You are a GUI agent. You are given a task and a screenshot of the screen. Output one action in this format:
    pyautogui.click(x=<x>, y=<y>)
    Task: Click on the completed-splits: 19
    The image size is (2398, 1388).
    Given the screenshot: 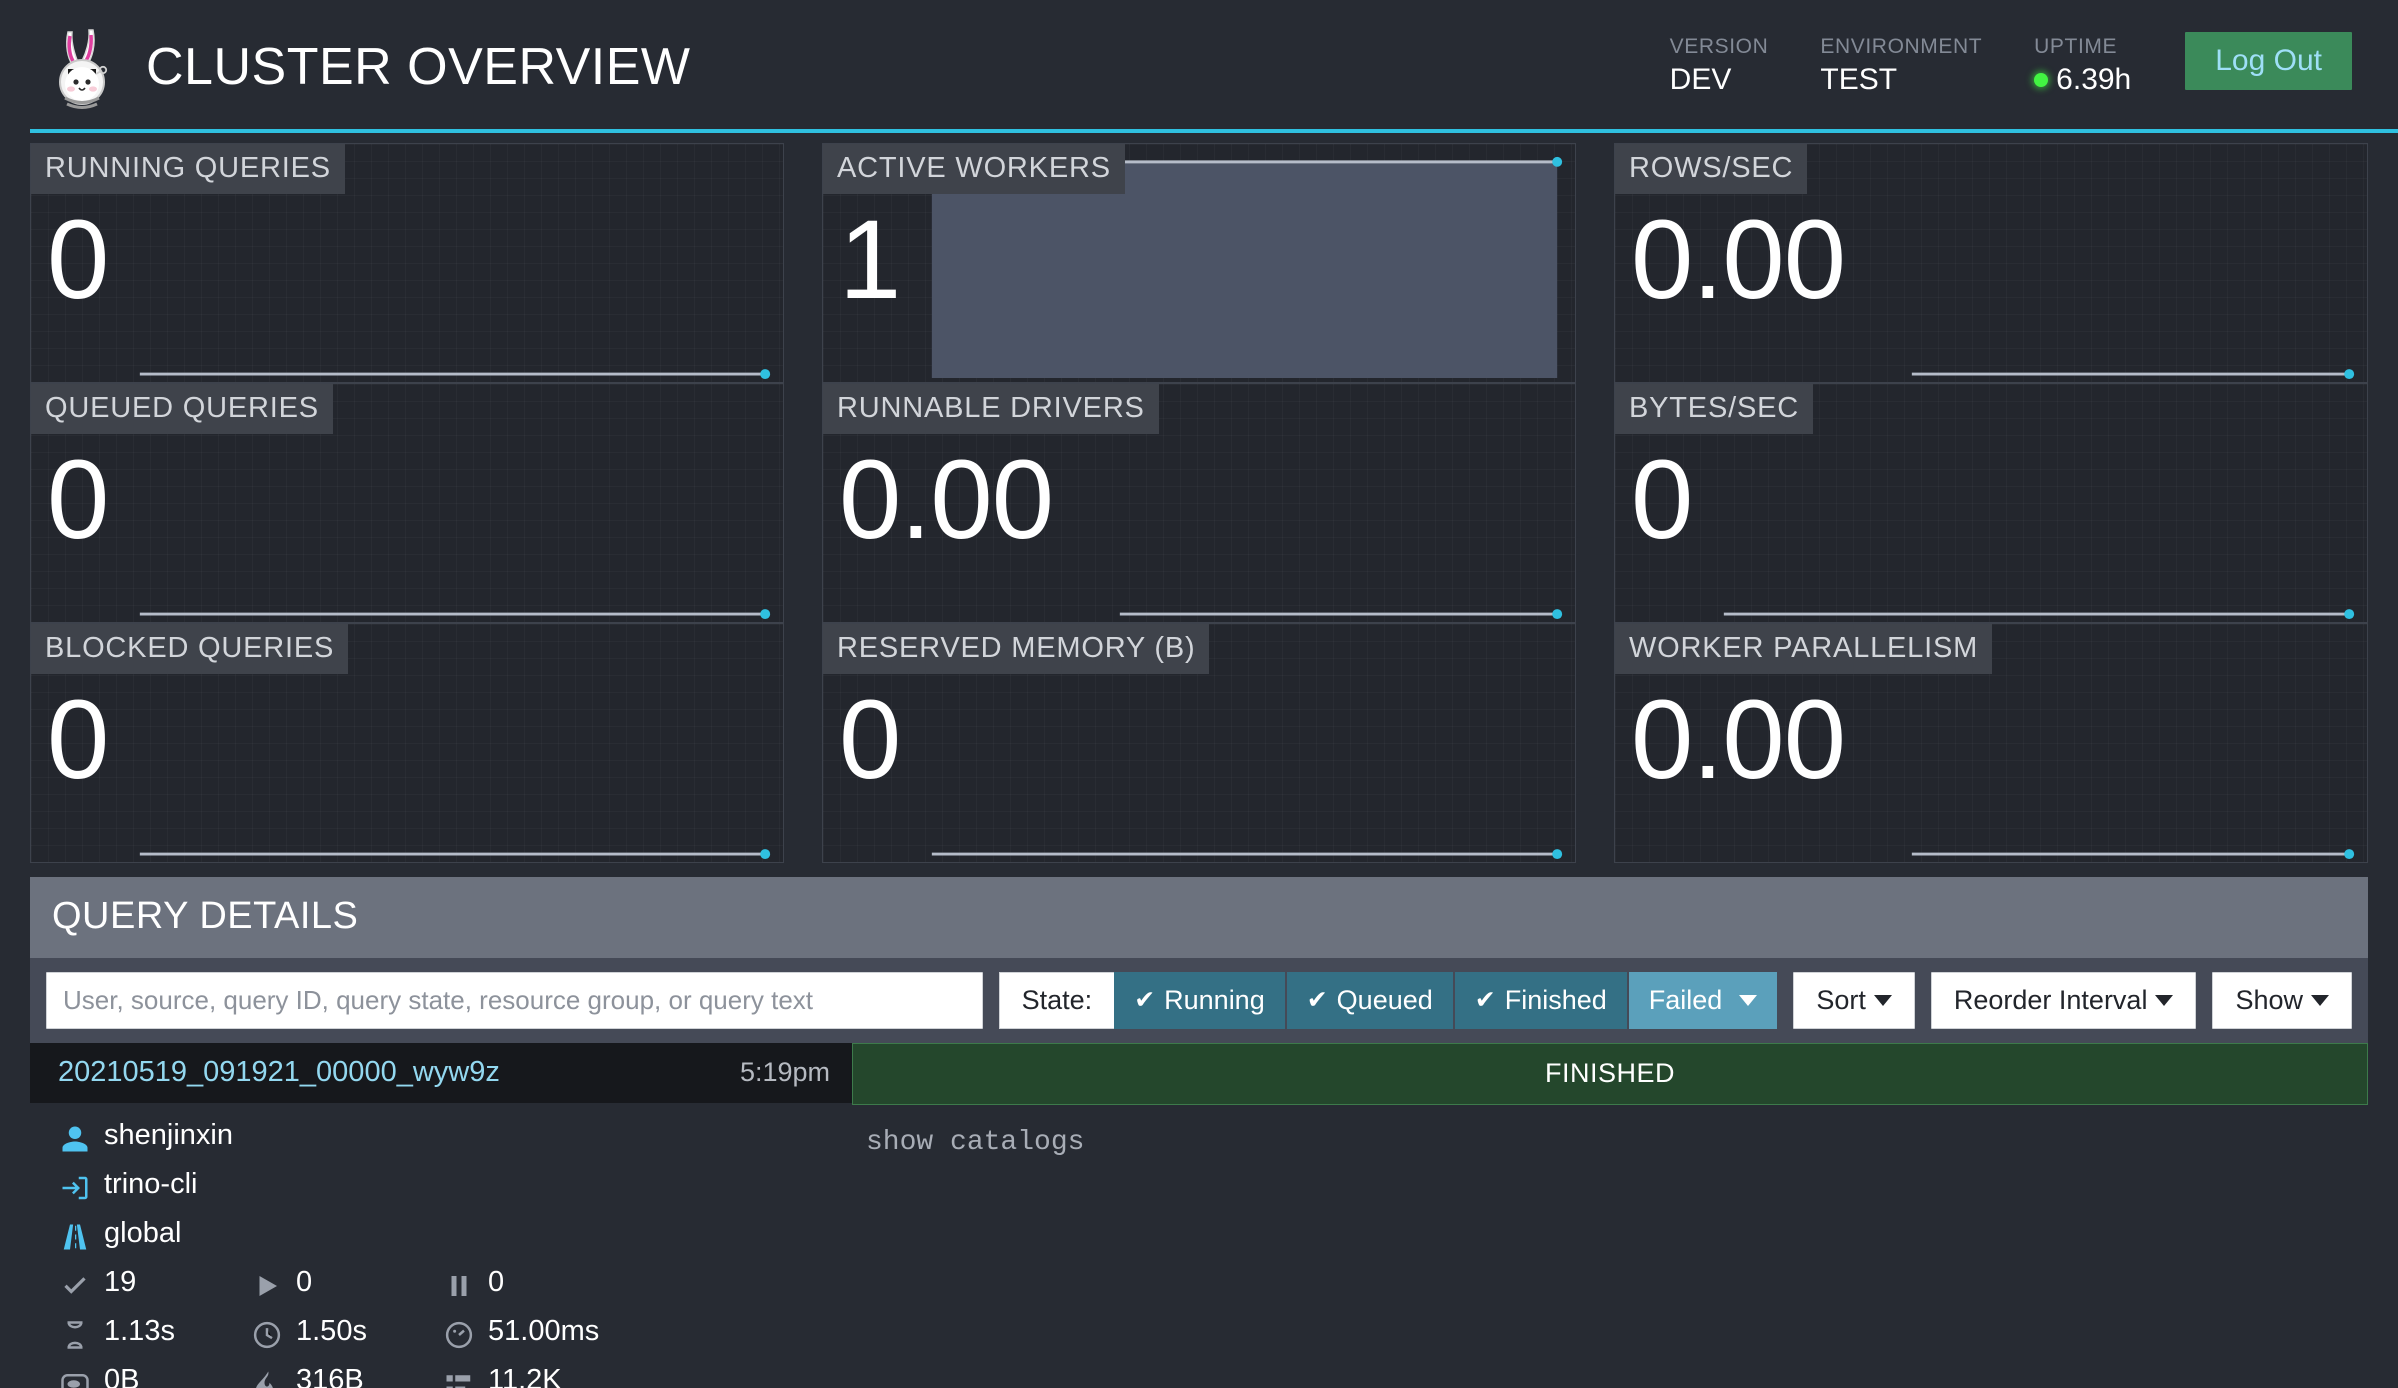 What is the action you would take?
    pyautogui.click(x=120, y=1282)
    